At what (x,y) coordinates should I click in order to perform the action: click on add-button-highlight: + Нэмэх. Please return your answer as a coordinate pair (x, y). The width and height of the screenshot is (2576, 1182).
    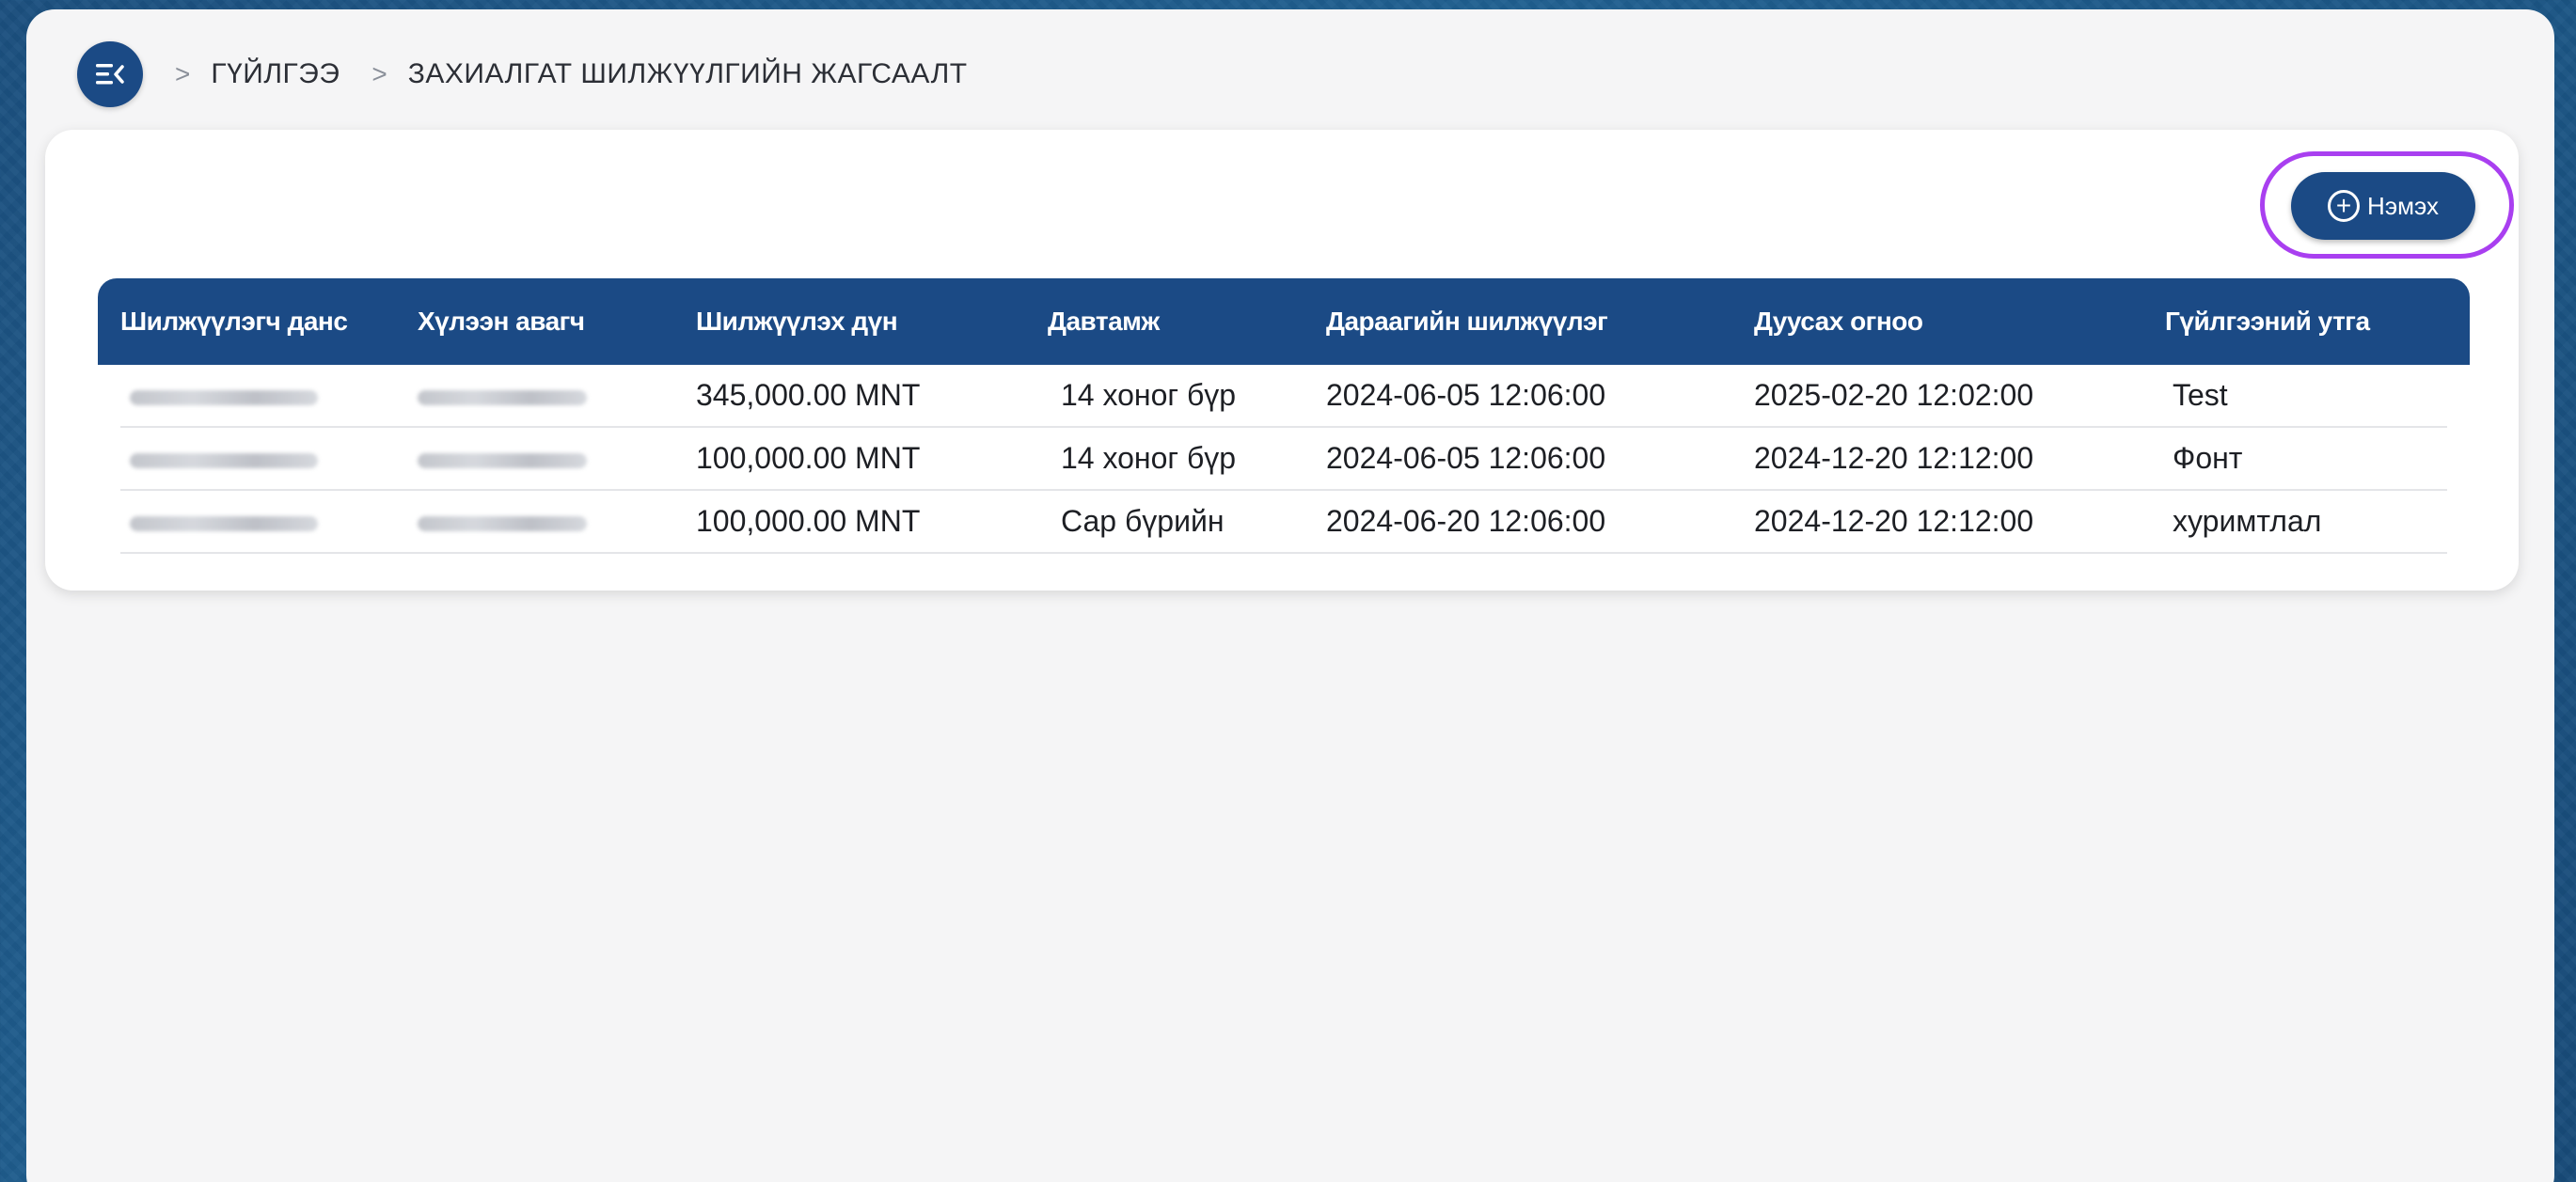
    Looking at the image, I should click on (2387, 205).